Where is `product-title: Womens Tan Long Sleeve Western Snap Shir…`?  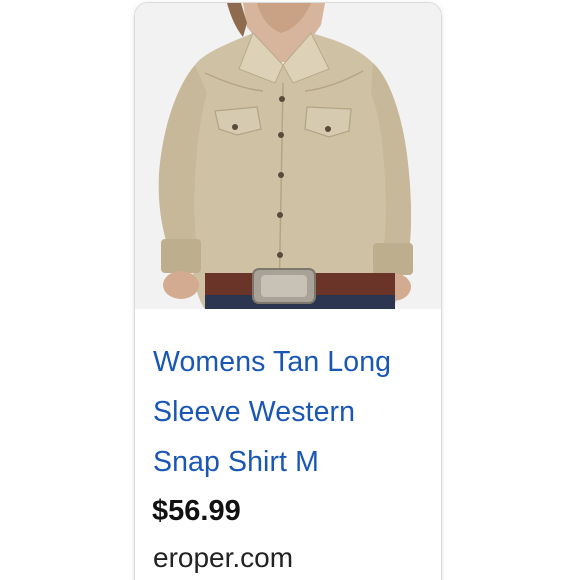 product-title: Womens Tan Long Sleeve Western Snap Shir… is located at coordinates (293, 412).